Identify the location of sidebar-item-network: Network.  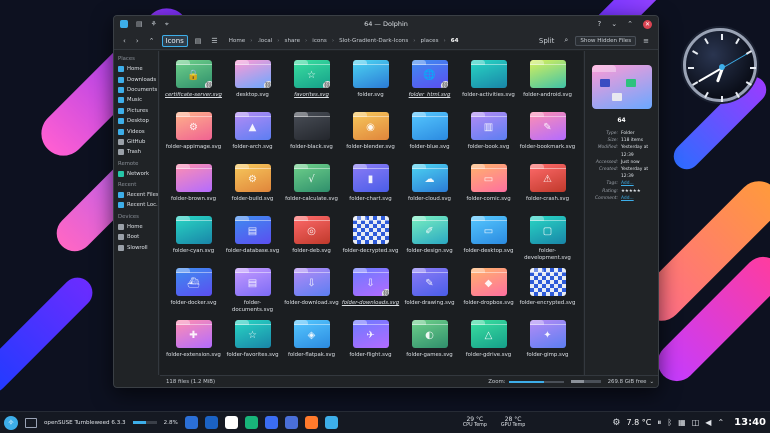
(137, 174).